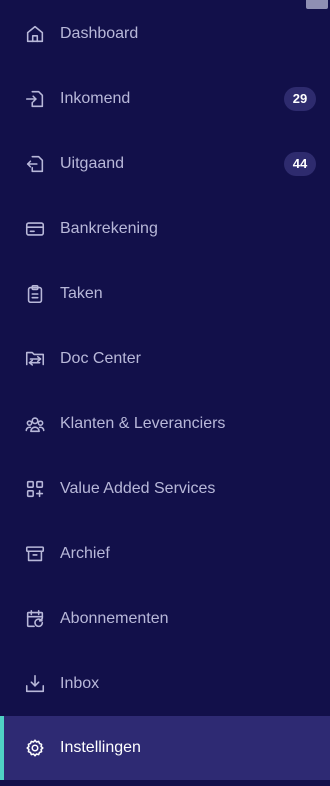 This screenshot has width=330, height=786. Describe the element at coordinates (165, 164) in the screenshot. I see `sidebar-item-uitgaand: Uitgaand 44` at that location.